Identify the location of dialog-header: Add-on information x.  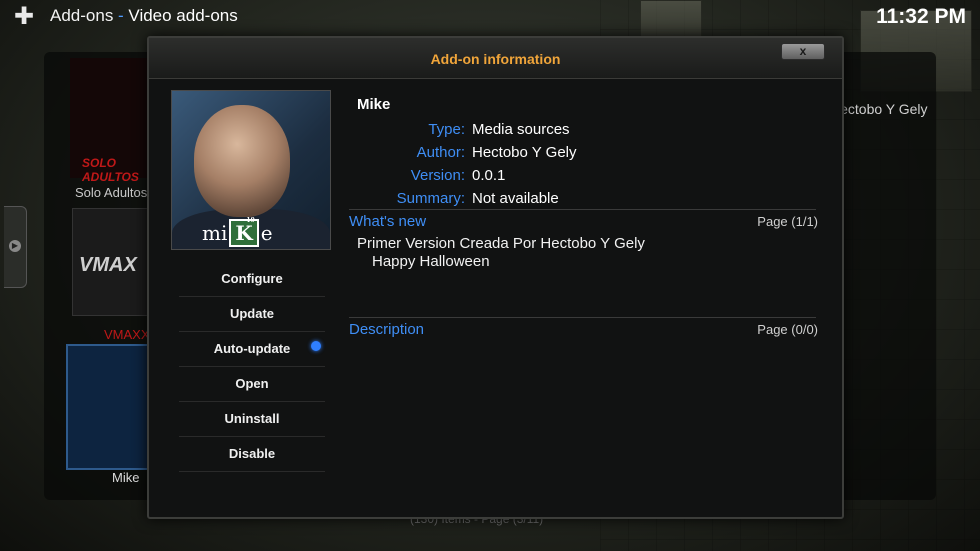
(495, 58).